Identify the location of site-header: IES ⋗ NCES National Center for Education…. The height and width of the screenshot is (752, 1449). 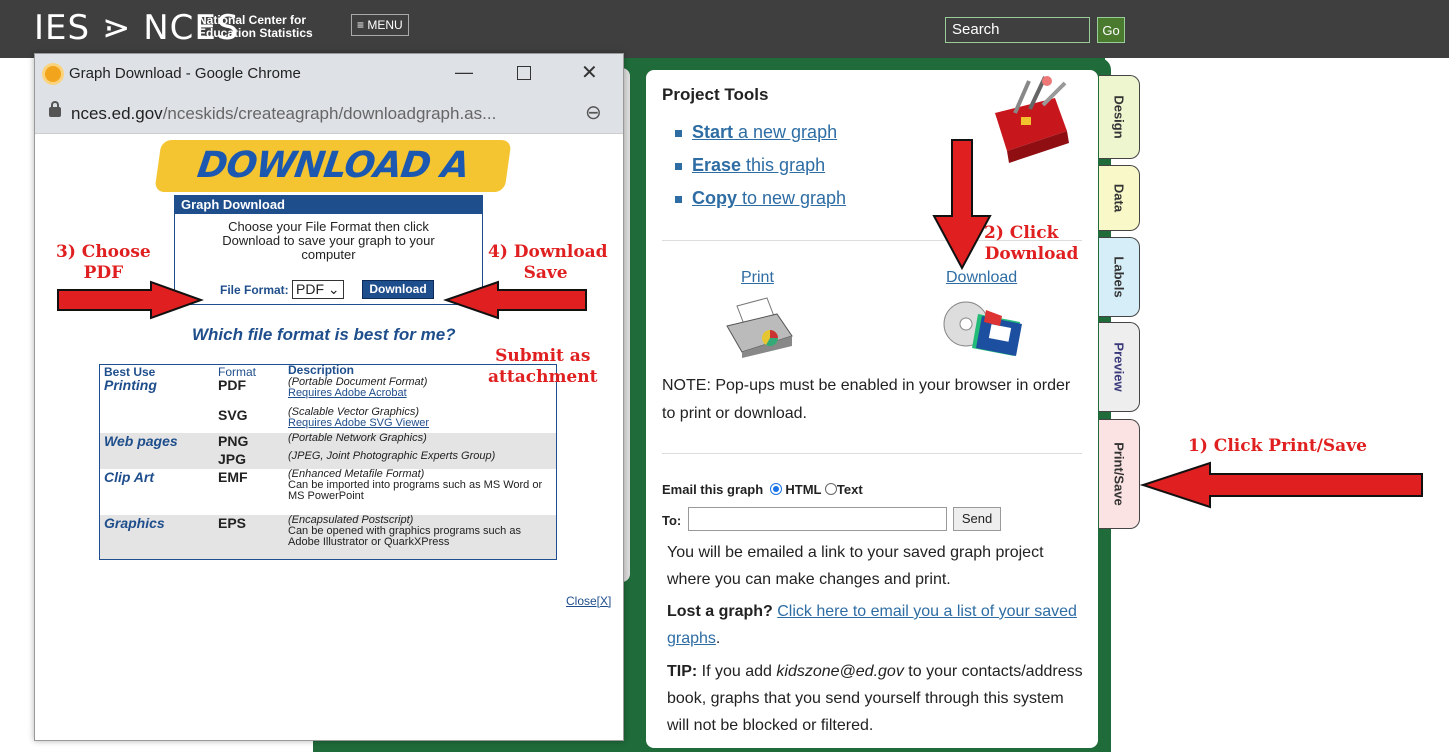
(724, 29).